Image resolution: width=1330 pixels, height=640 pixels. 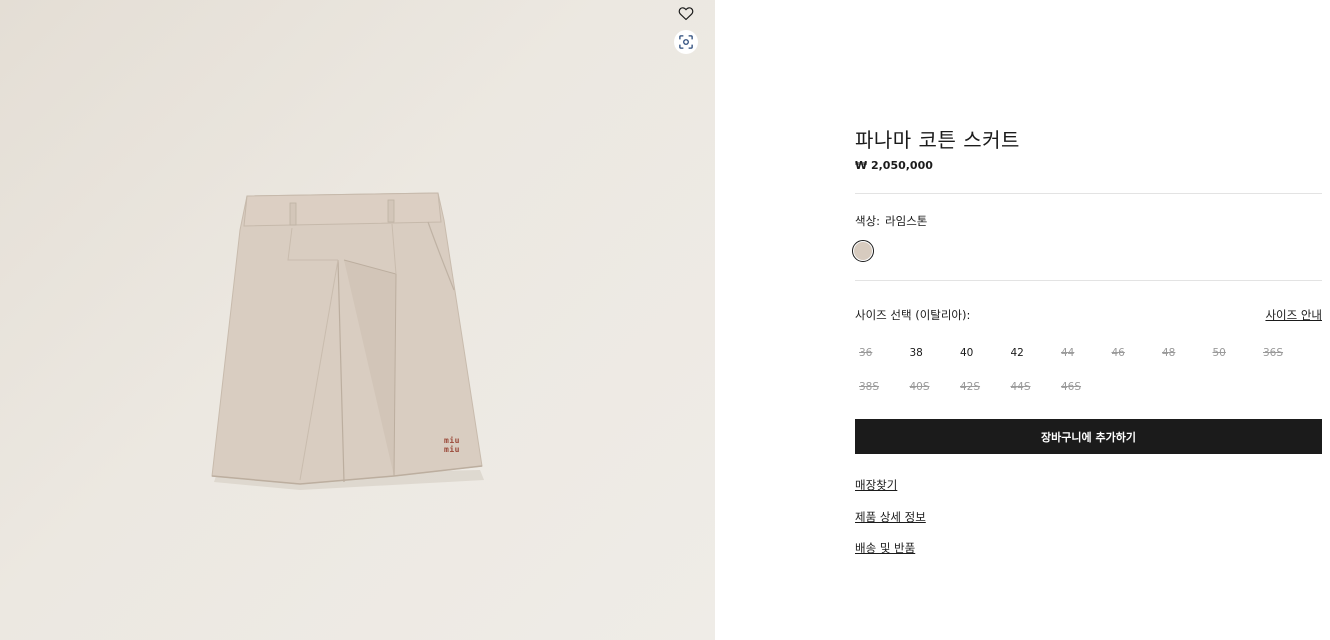 I want to click on product-price: ₩ 2,050,000, so click(x=894, y=165).